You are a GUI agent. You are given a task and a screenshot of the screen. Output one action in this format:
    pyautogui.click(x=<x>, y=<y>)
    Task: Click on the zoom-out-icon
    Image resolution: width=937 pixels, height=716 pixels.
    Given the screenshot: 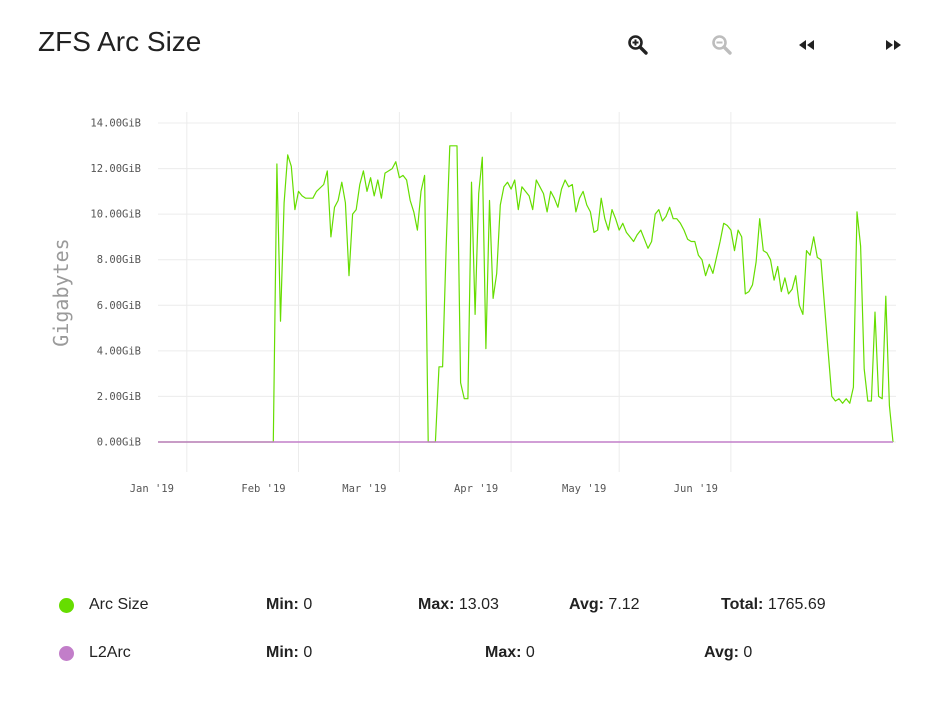 What is the action you would take?
    pyautogui.click(x=722, y=45)
    